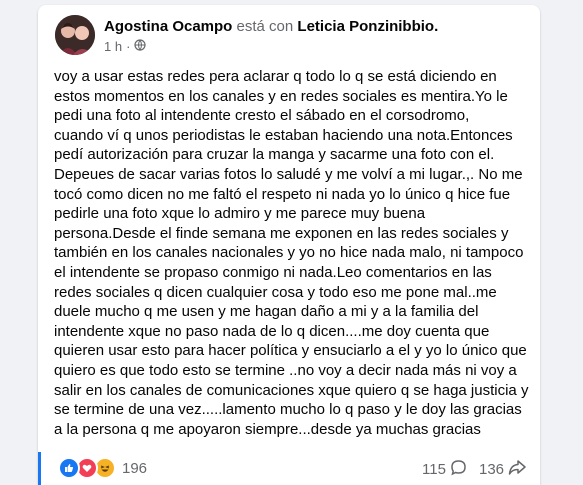 The image size is (583, 485). Describe the element at coordinates (75, 35) in the screenshot. I see `avatar` at that location.